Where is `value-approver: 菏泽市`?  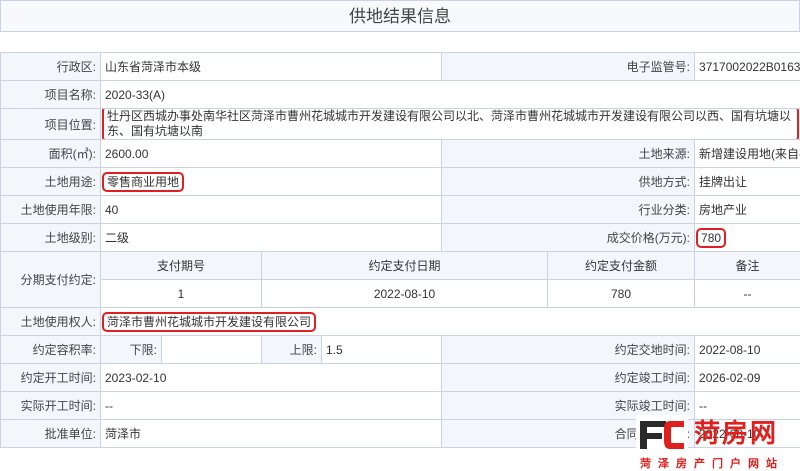
value-approver: 菏泽市 is located at coordinates (271, 434).